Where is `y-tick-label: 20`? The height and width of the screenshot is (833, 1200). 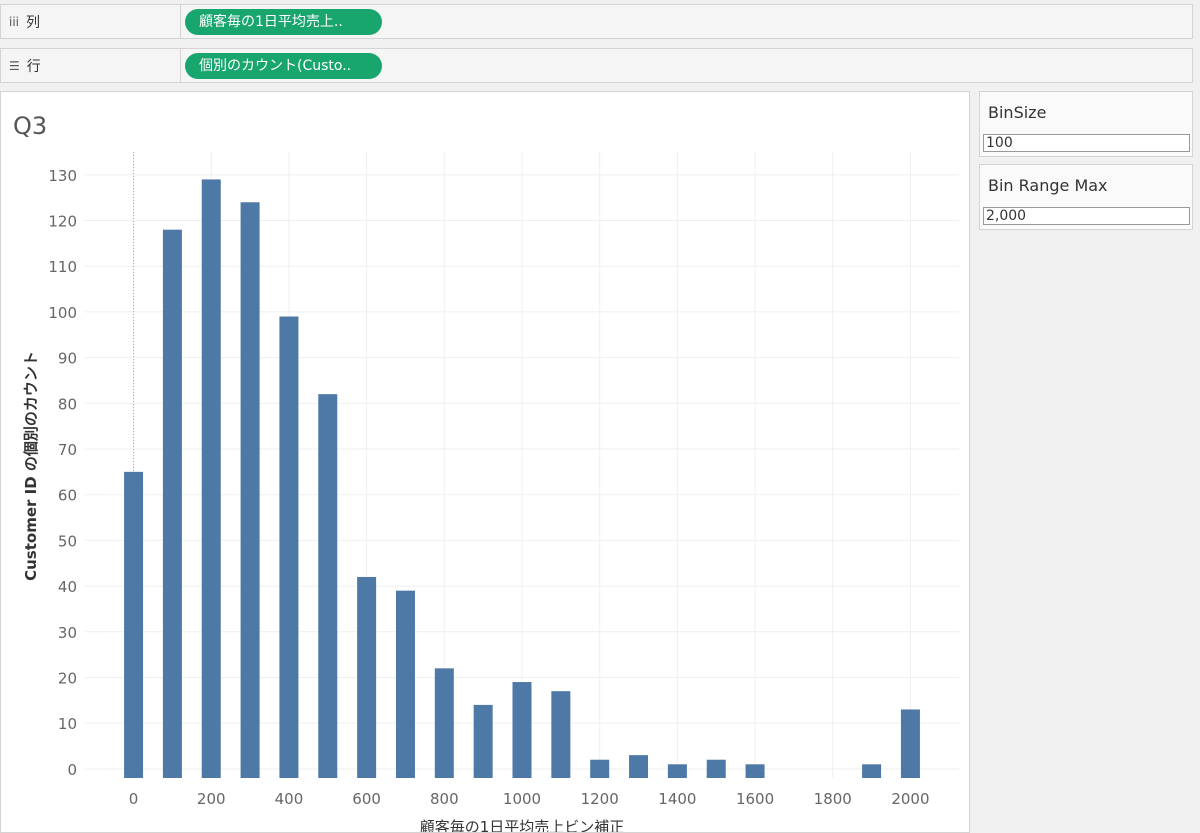 y-tick-label: 20 is located at coordinates (67, 678).